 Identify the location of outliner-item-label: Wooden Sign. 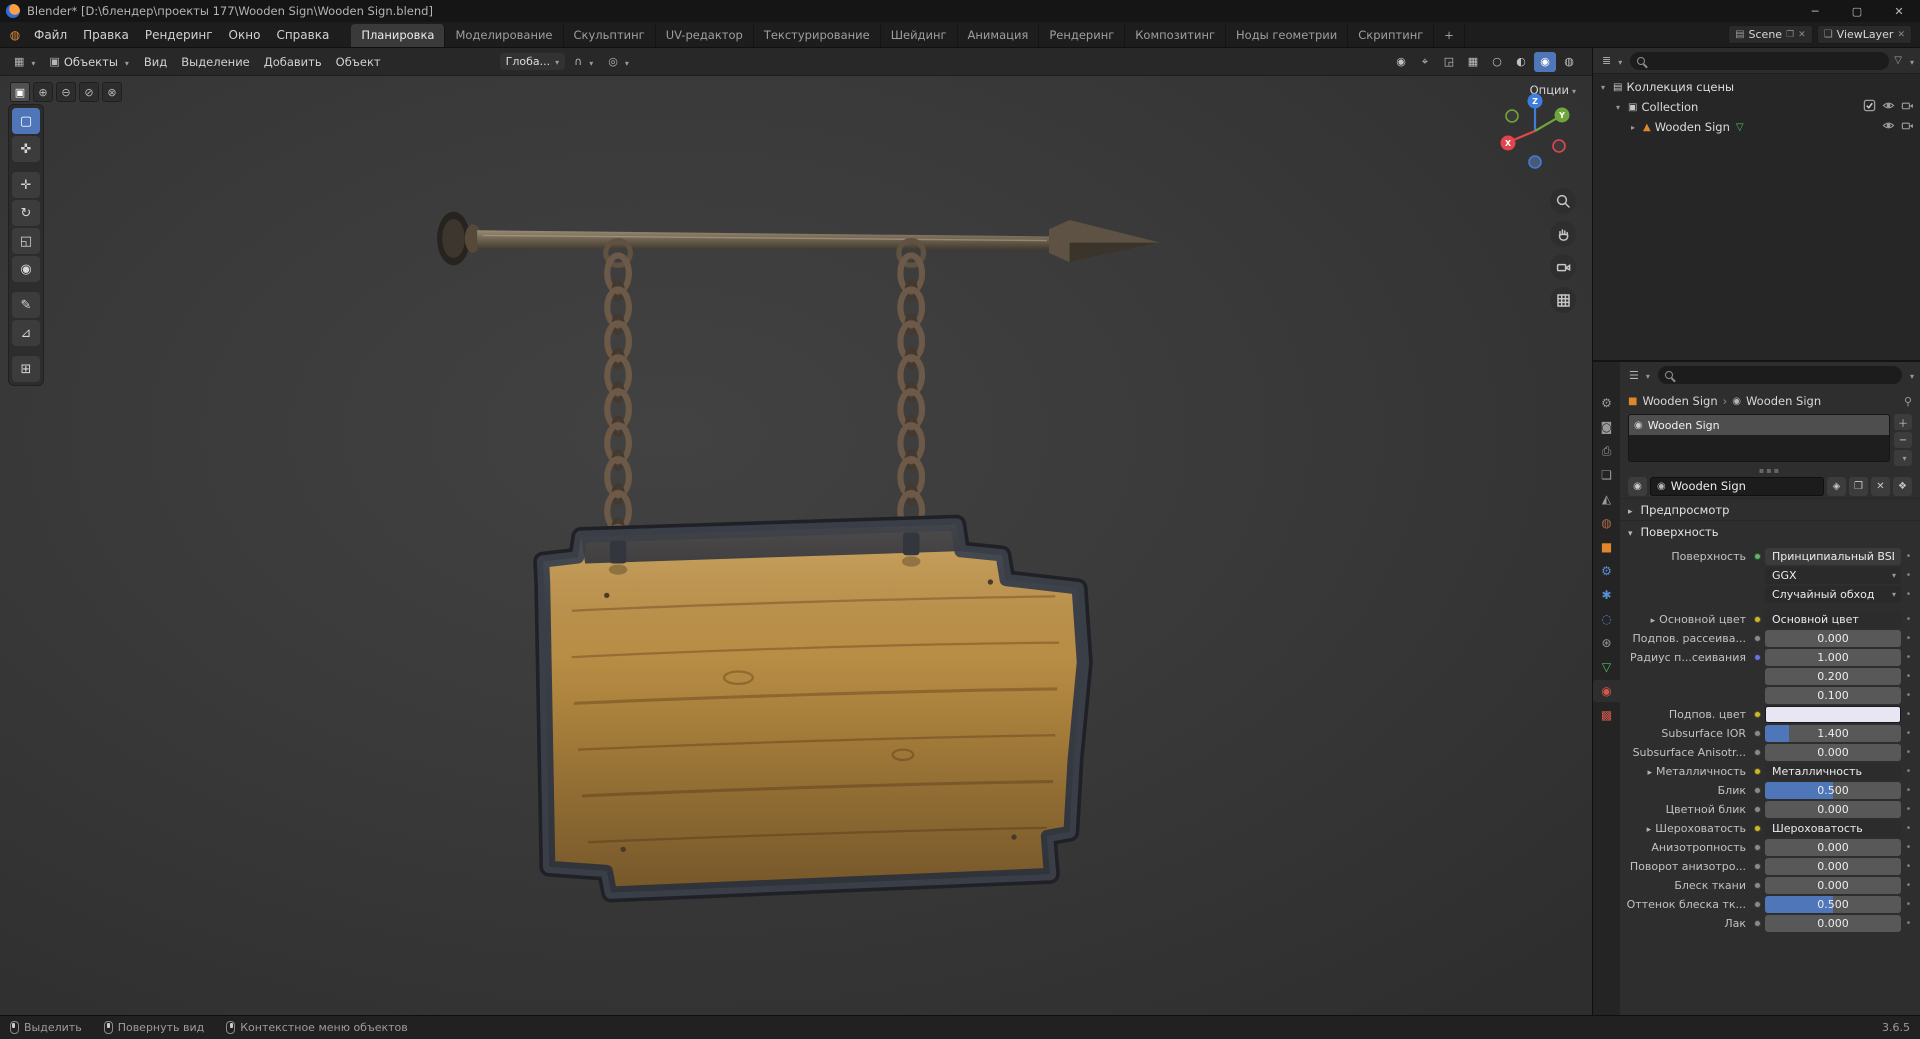
(1692, 127).